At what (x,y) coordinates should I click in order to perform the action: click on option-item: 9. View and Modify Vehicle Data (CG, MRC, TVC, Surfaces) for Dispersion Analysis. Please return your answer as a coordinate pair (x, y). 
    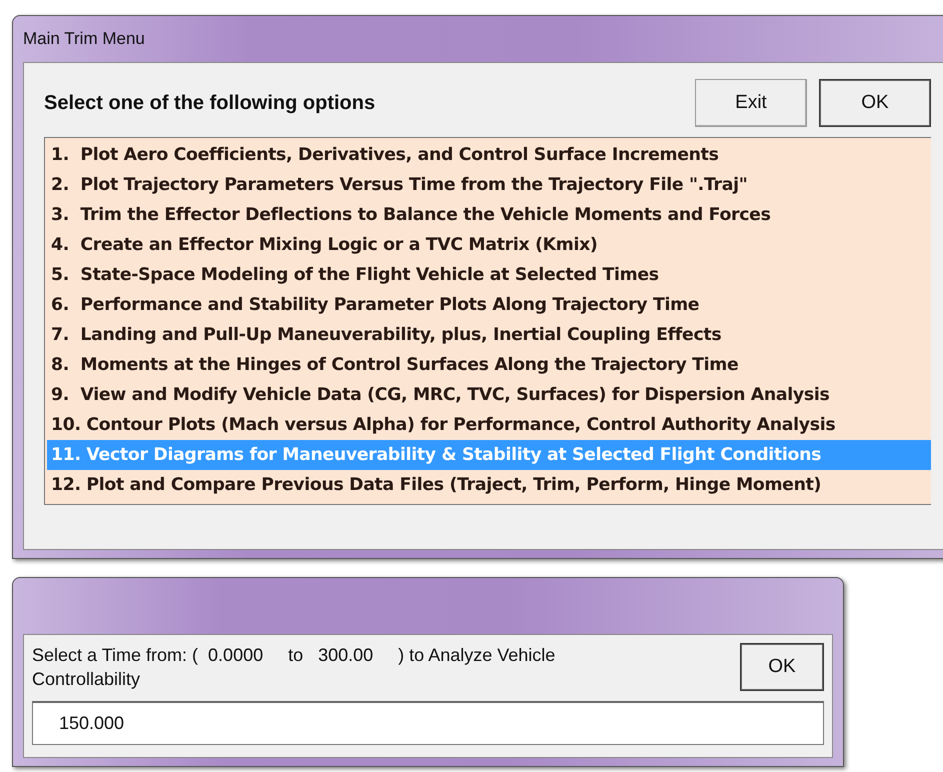
    Looking at the image, I should click on (489, 395).